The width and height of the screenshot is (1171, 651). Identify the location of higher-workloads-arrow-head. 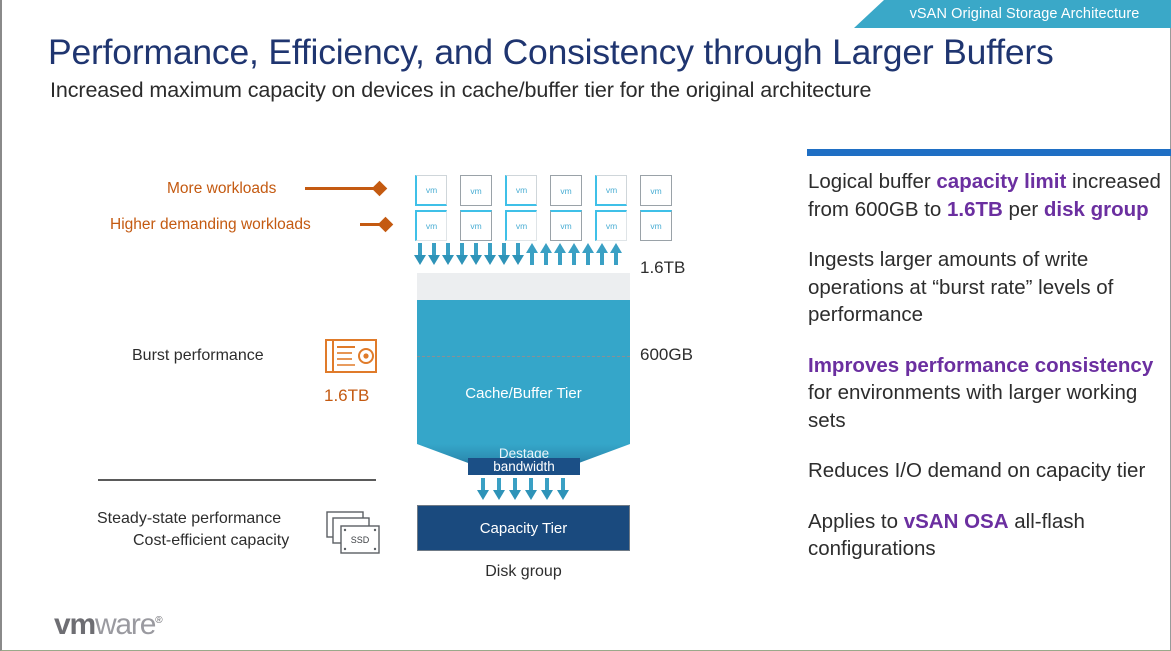
(385, 224).